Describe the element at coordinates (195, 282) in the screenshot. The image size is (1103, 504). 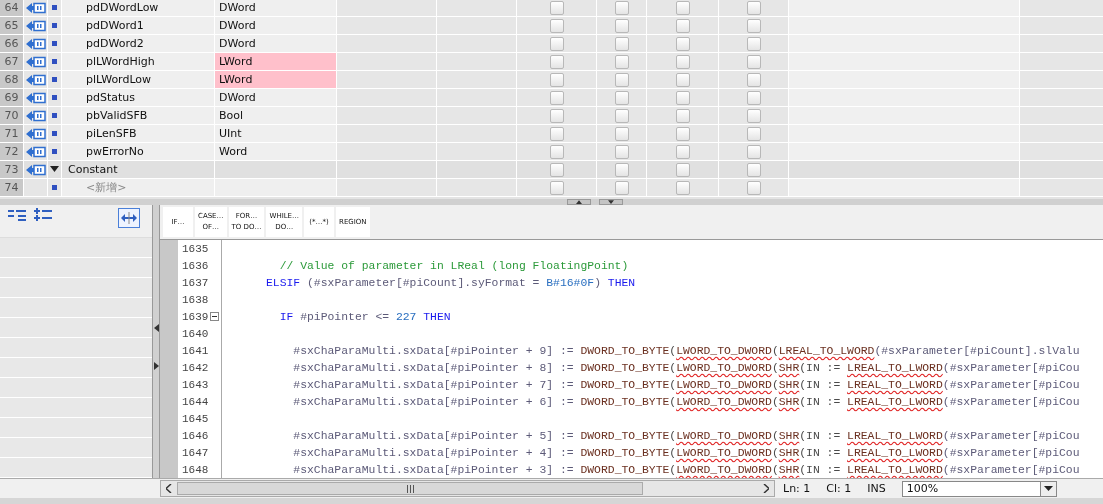
I see `line-number: 1637` at that location.